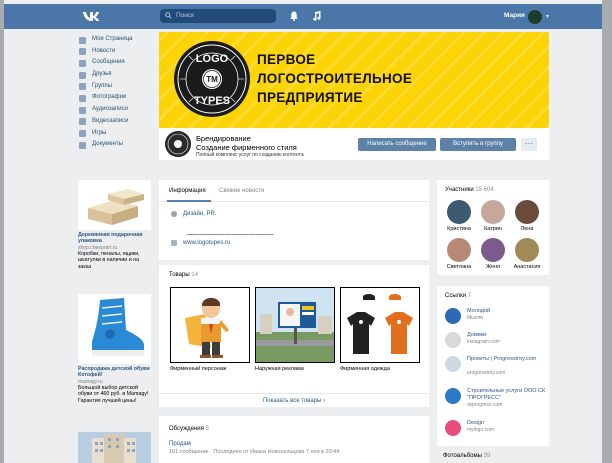 The height and width of the screenshot is (463, 612). Describe the element at coordinates (241, 191) in the screenshot. I see `tab-fresh-news: Свежие новости` at that location.